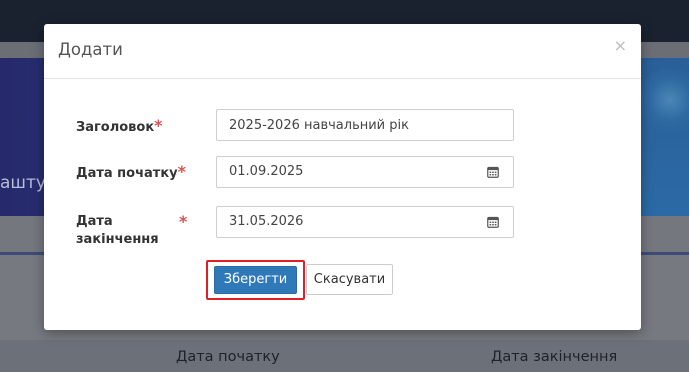 The width and height of the screenshot is (689, 372). What do you see at coordinates (90, 49) in the screenshot?
I see `dialog-title: Додати` at bounding box center [90, 49].